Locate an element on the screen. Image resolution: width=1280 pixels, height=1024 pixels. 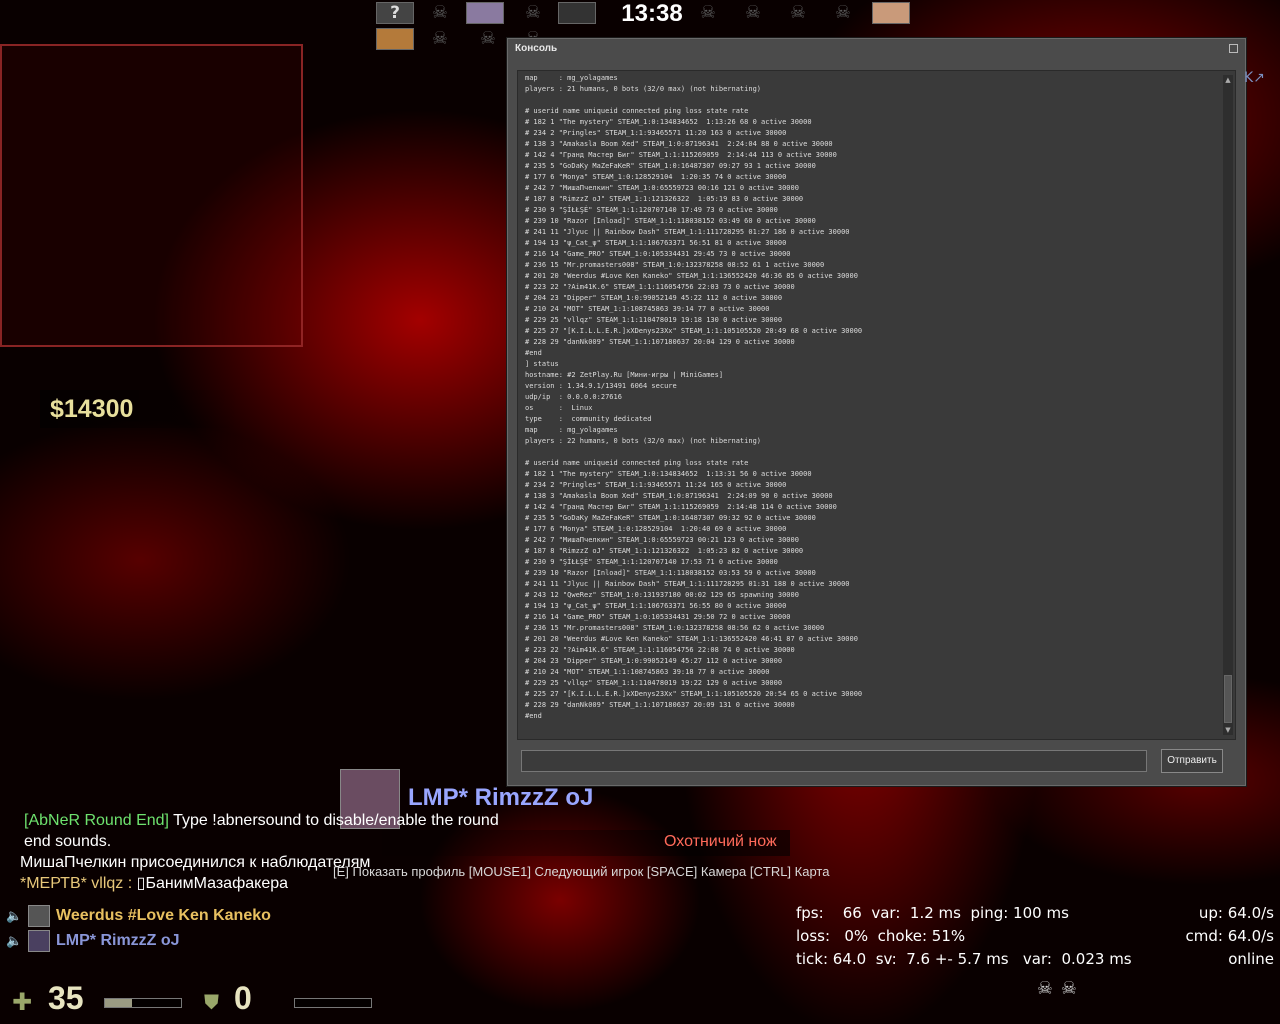
chat-line: *МЕРТВ* vllqz : ▯БанимМазафакера is located at coordinates (280, 883).